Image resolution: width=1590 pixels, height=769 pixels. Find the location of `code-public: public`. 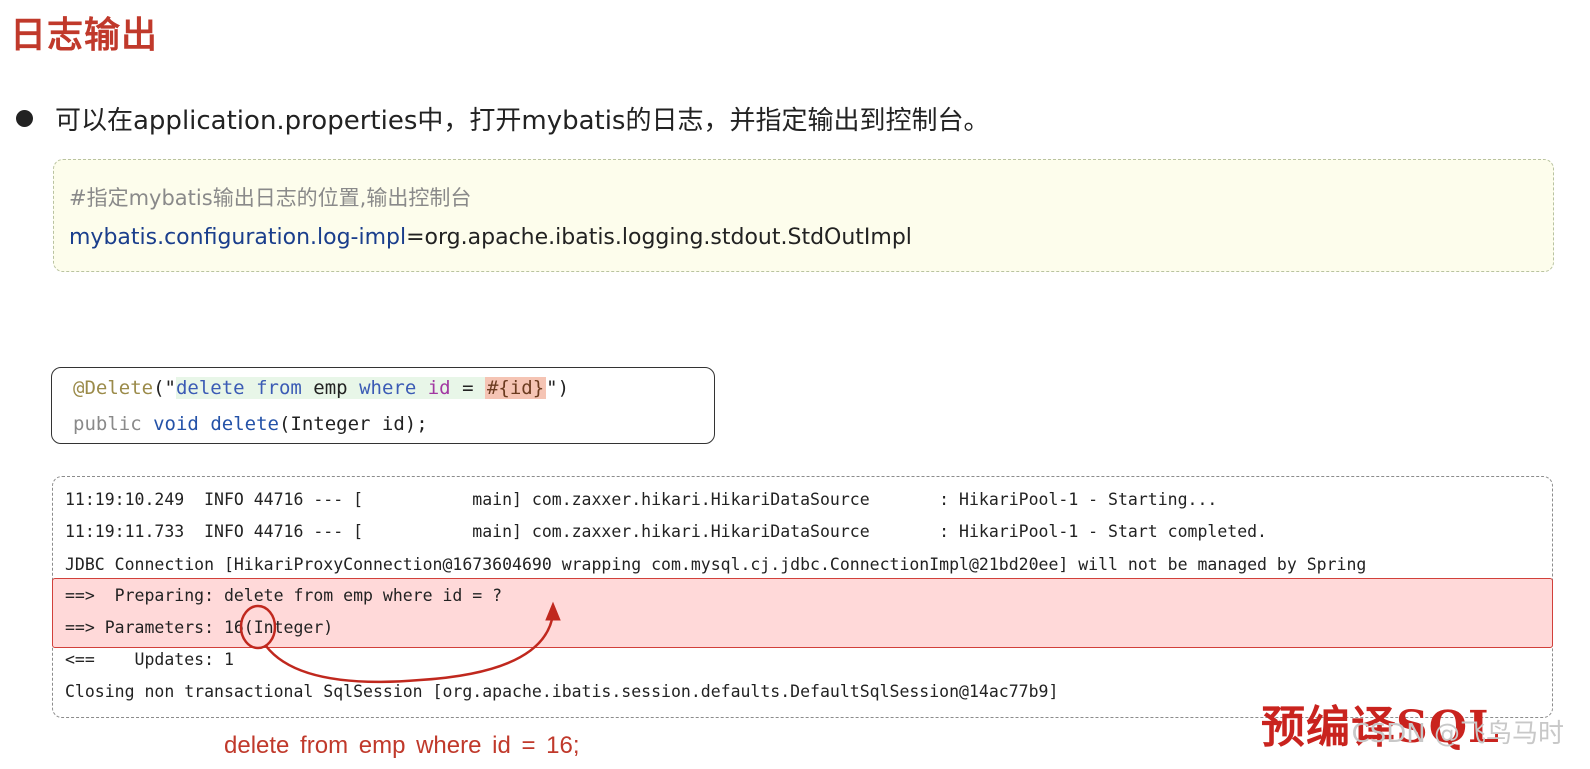

code-public: public is located at coordinates (107, 424).